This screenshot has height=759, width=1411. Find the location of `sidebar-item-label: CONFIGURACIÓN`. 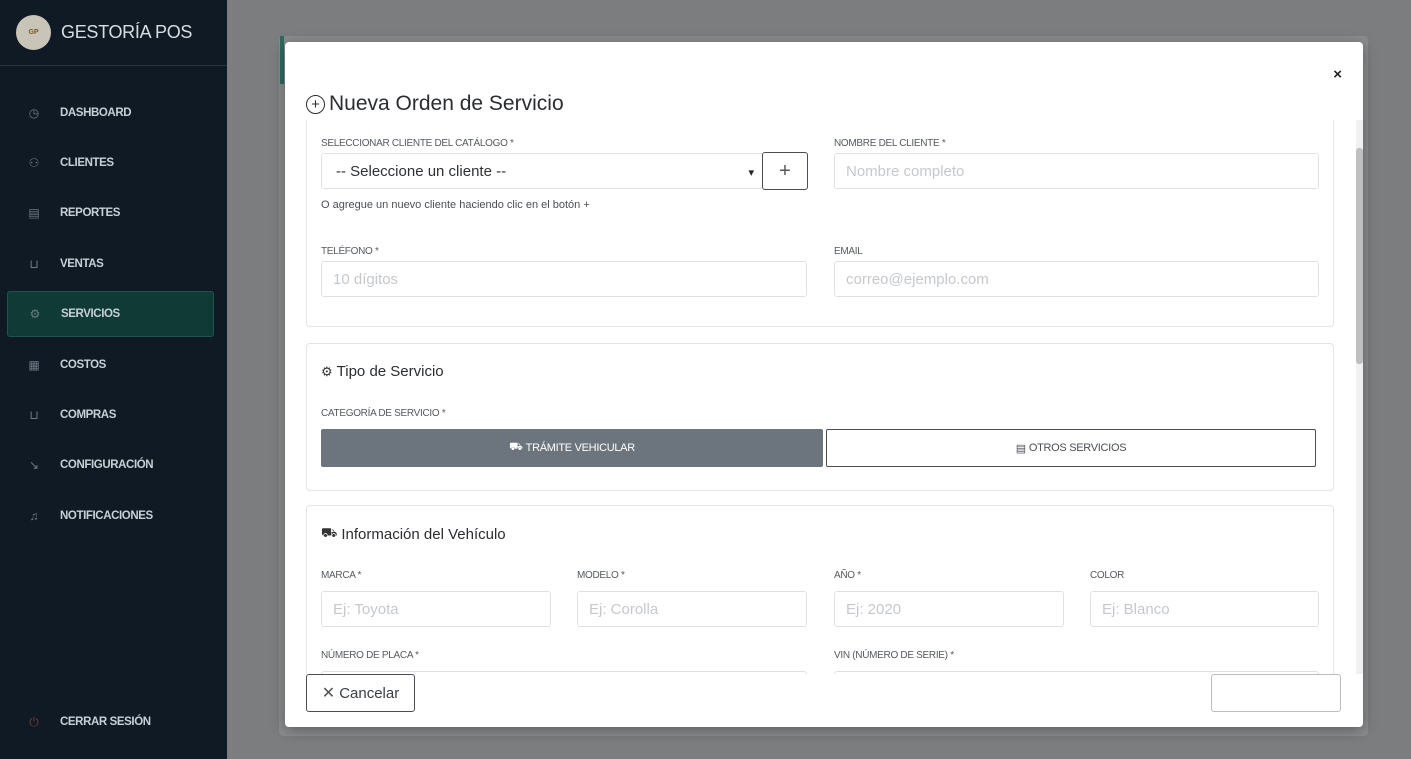

sidebar-item-label: CONFIGURACIÓN is located at coordinates (107, 465).